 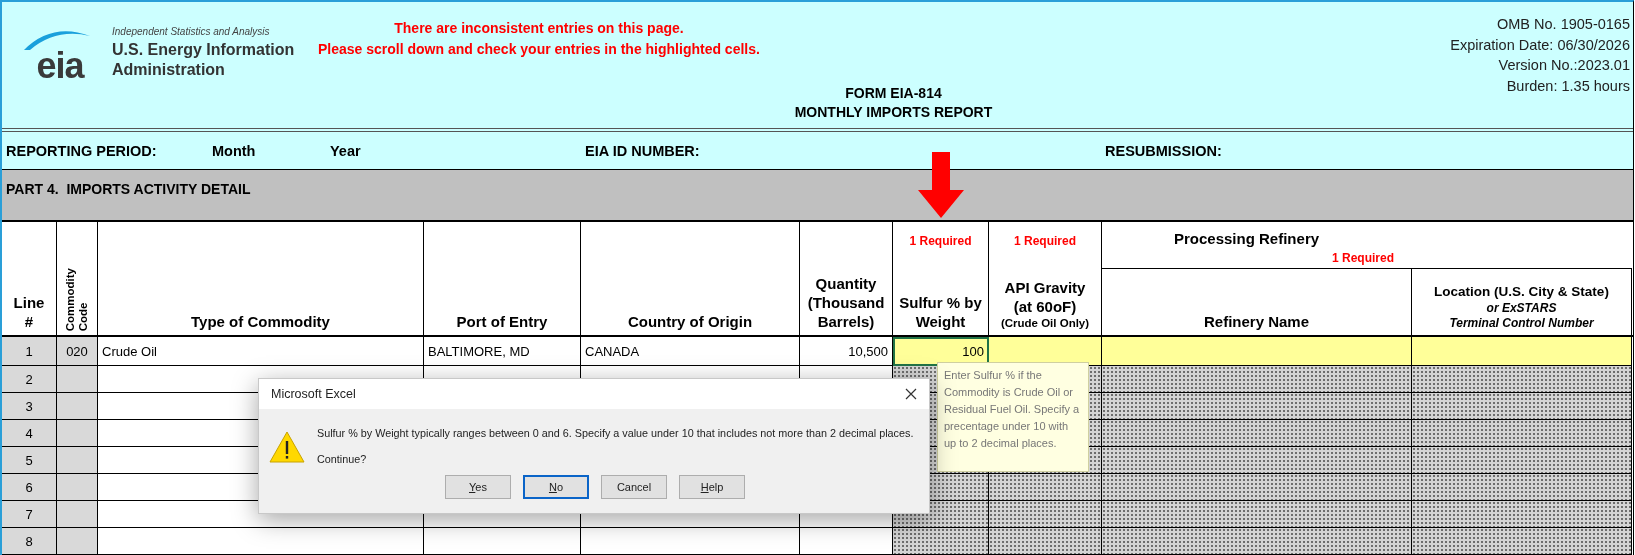 I want to click on line-number: 6, so click(x=29, y=487).